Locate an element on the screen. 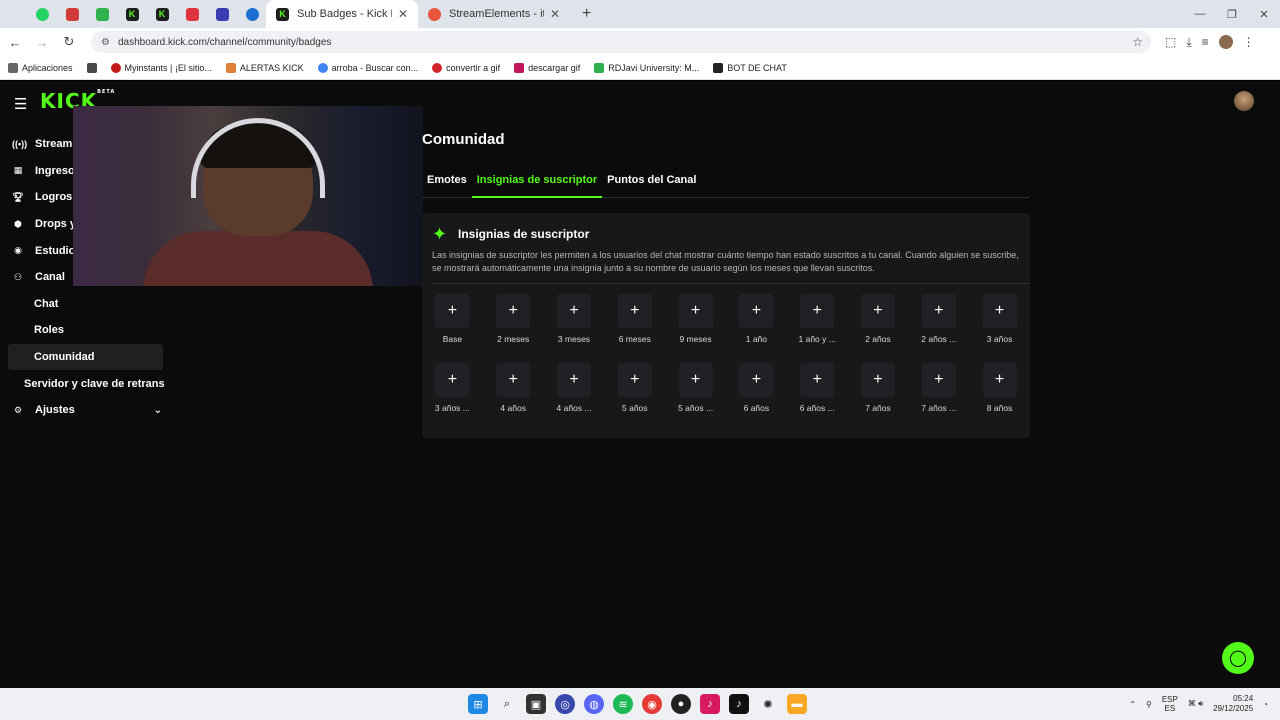  tab-streamelements: StreamElements - its_yero ✕ is located at coordinates (494, 14).